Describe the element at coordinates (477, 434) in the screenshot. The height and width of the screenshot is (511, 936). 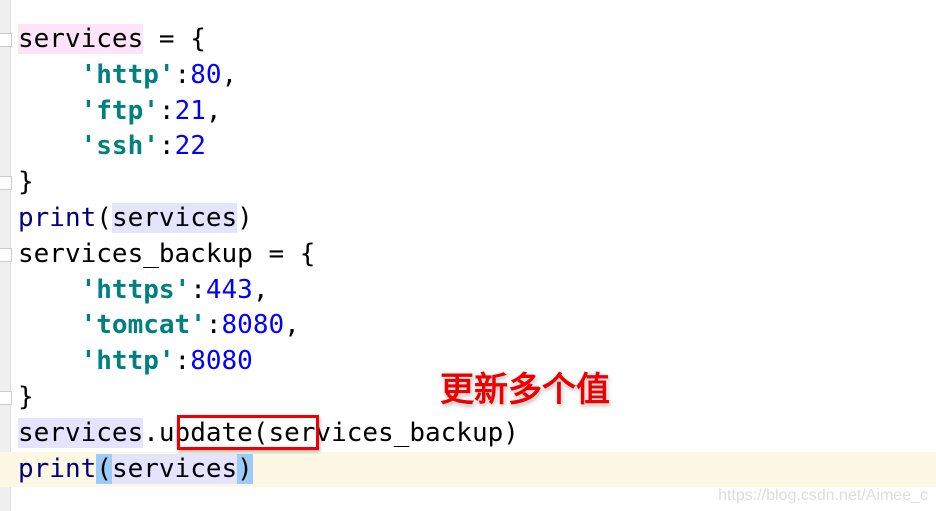
I see `code-line: services.update(services_backup)` at that location.